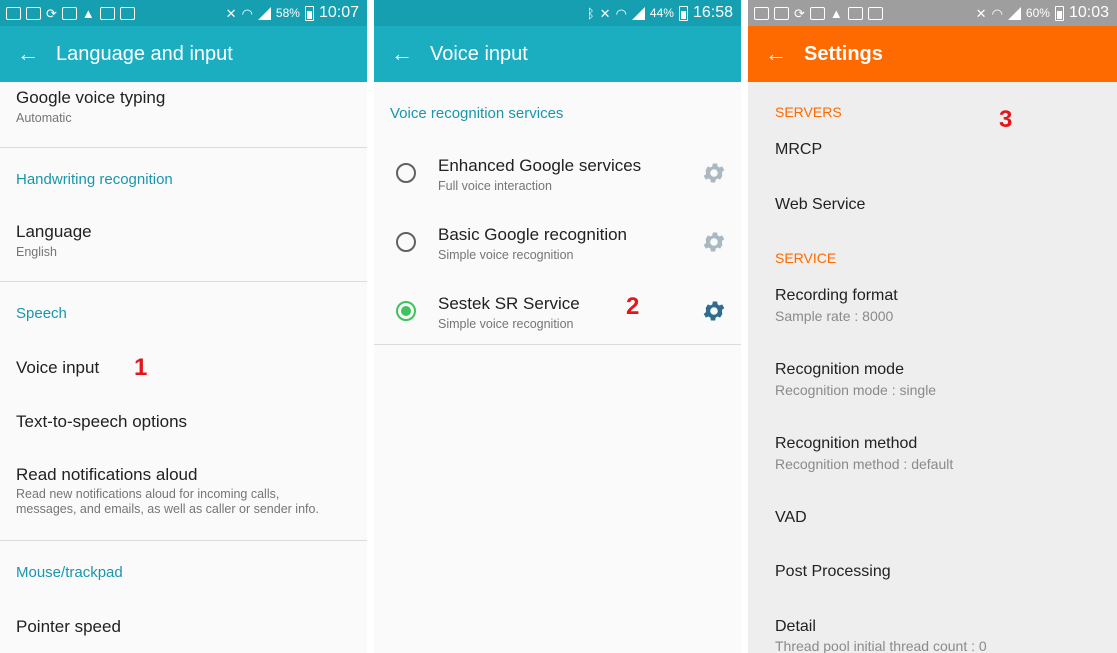 The width and height of the screenshot is (1117, 653). Describe the element at coordinates (633, 306) in the screenshot. I see `step-marker-2: 2` at that location.